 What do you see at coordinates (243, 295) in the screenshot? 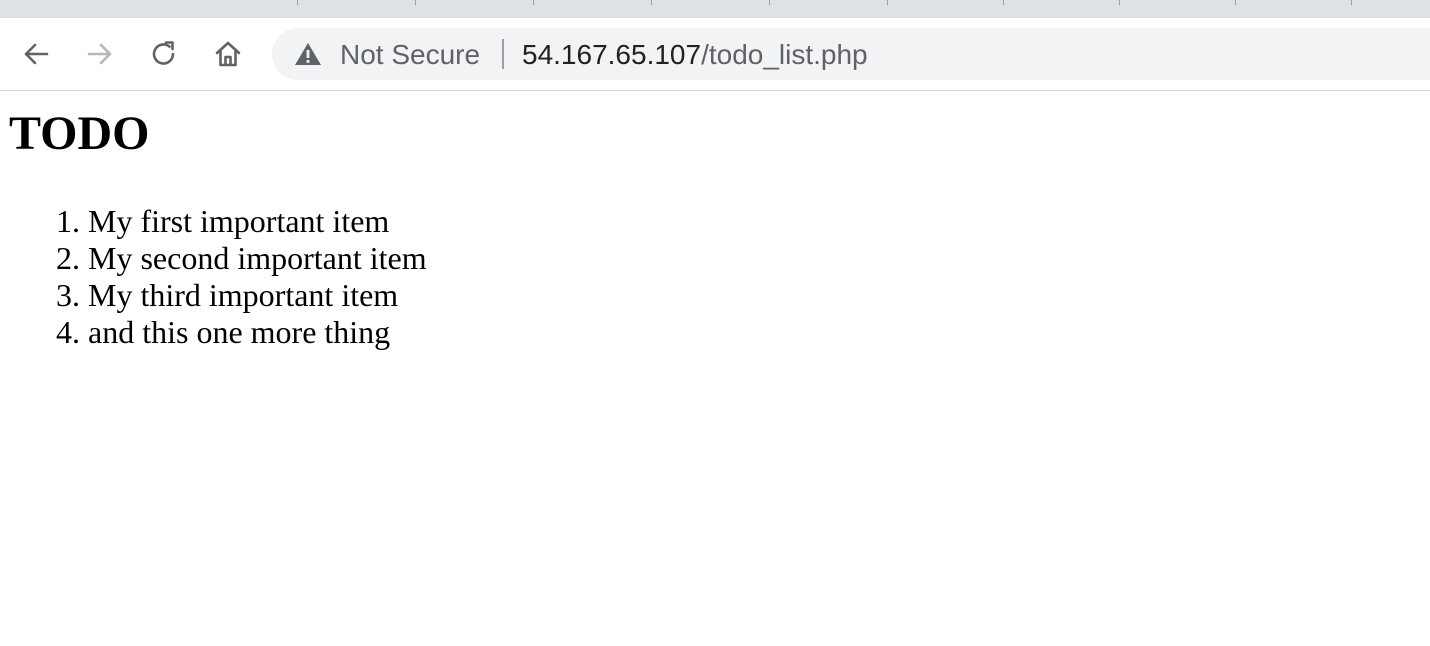
I see `todo-item-text: My third important item` at bounding box center [243, 295].